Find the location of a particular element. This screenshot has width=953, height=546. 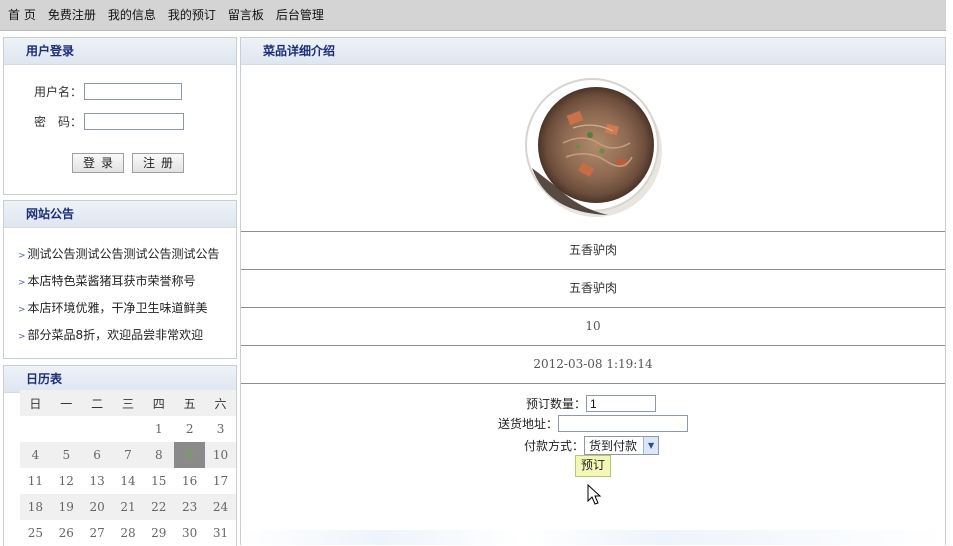

login-title: 用户登录 is located at coordinates (120, 51).